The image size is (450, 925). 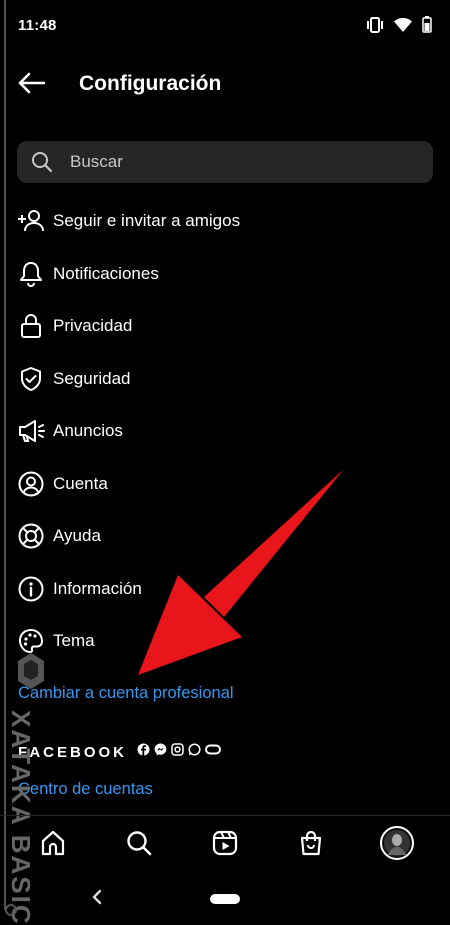 I want to click on back-button, so click(x=31, y=85).